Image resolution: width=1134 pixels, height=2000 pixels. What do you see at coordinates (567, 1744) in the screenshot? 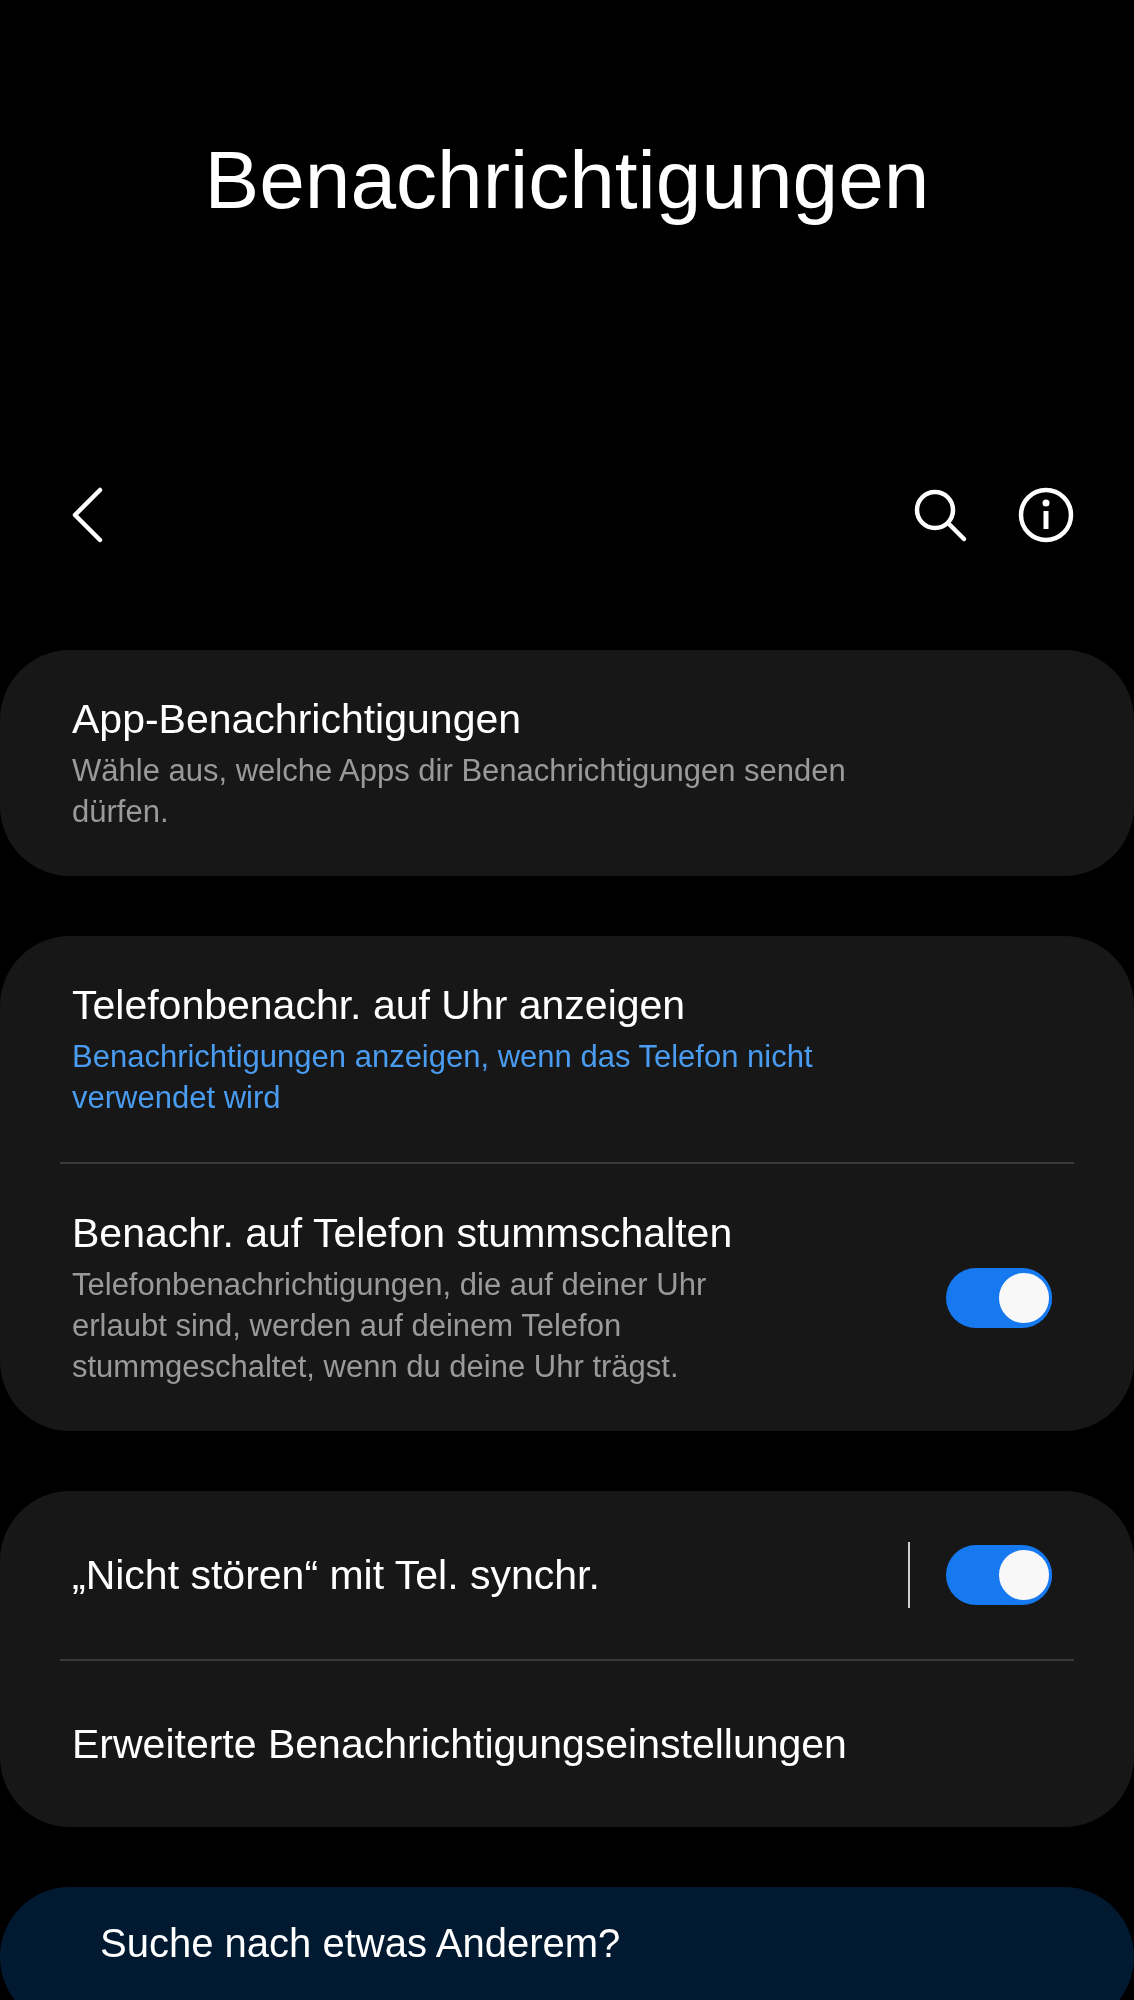
I see `setting-title: Erweiterte Benachrichtigungseinstellungen` at bounding box center [567, 1744].